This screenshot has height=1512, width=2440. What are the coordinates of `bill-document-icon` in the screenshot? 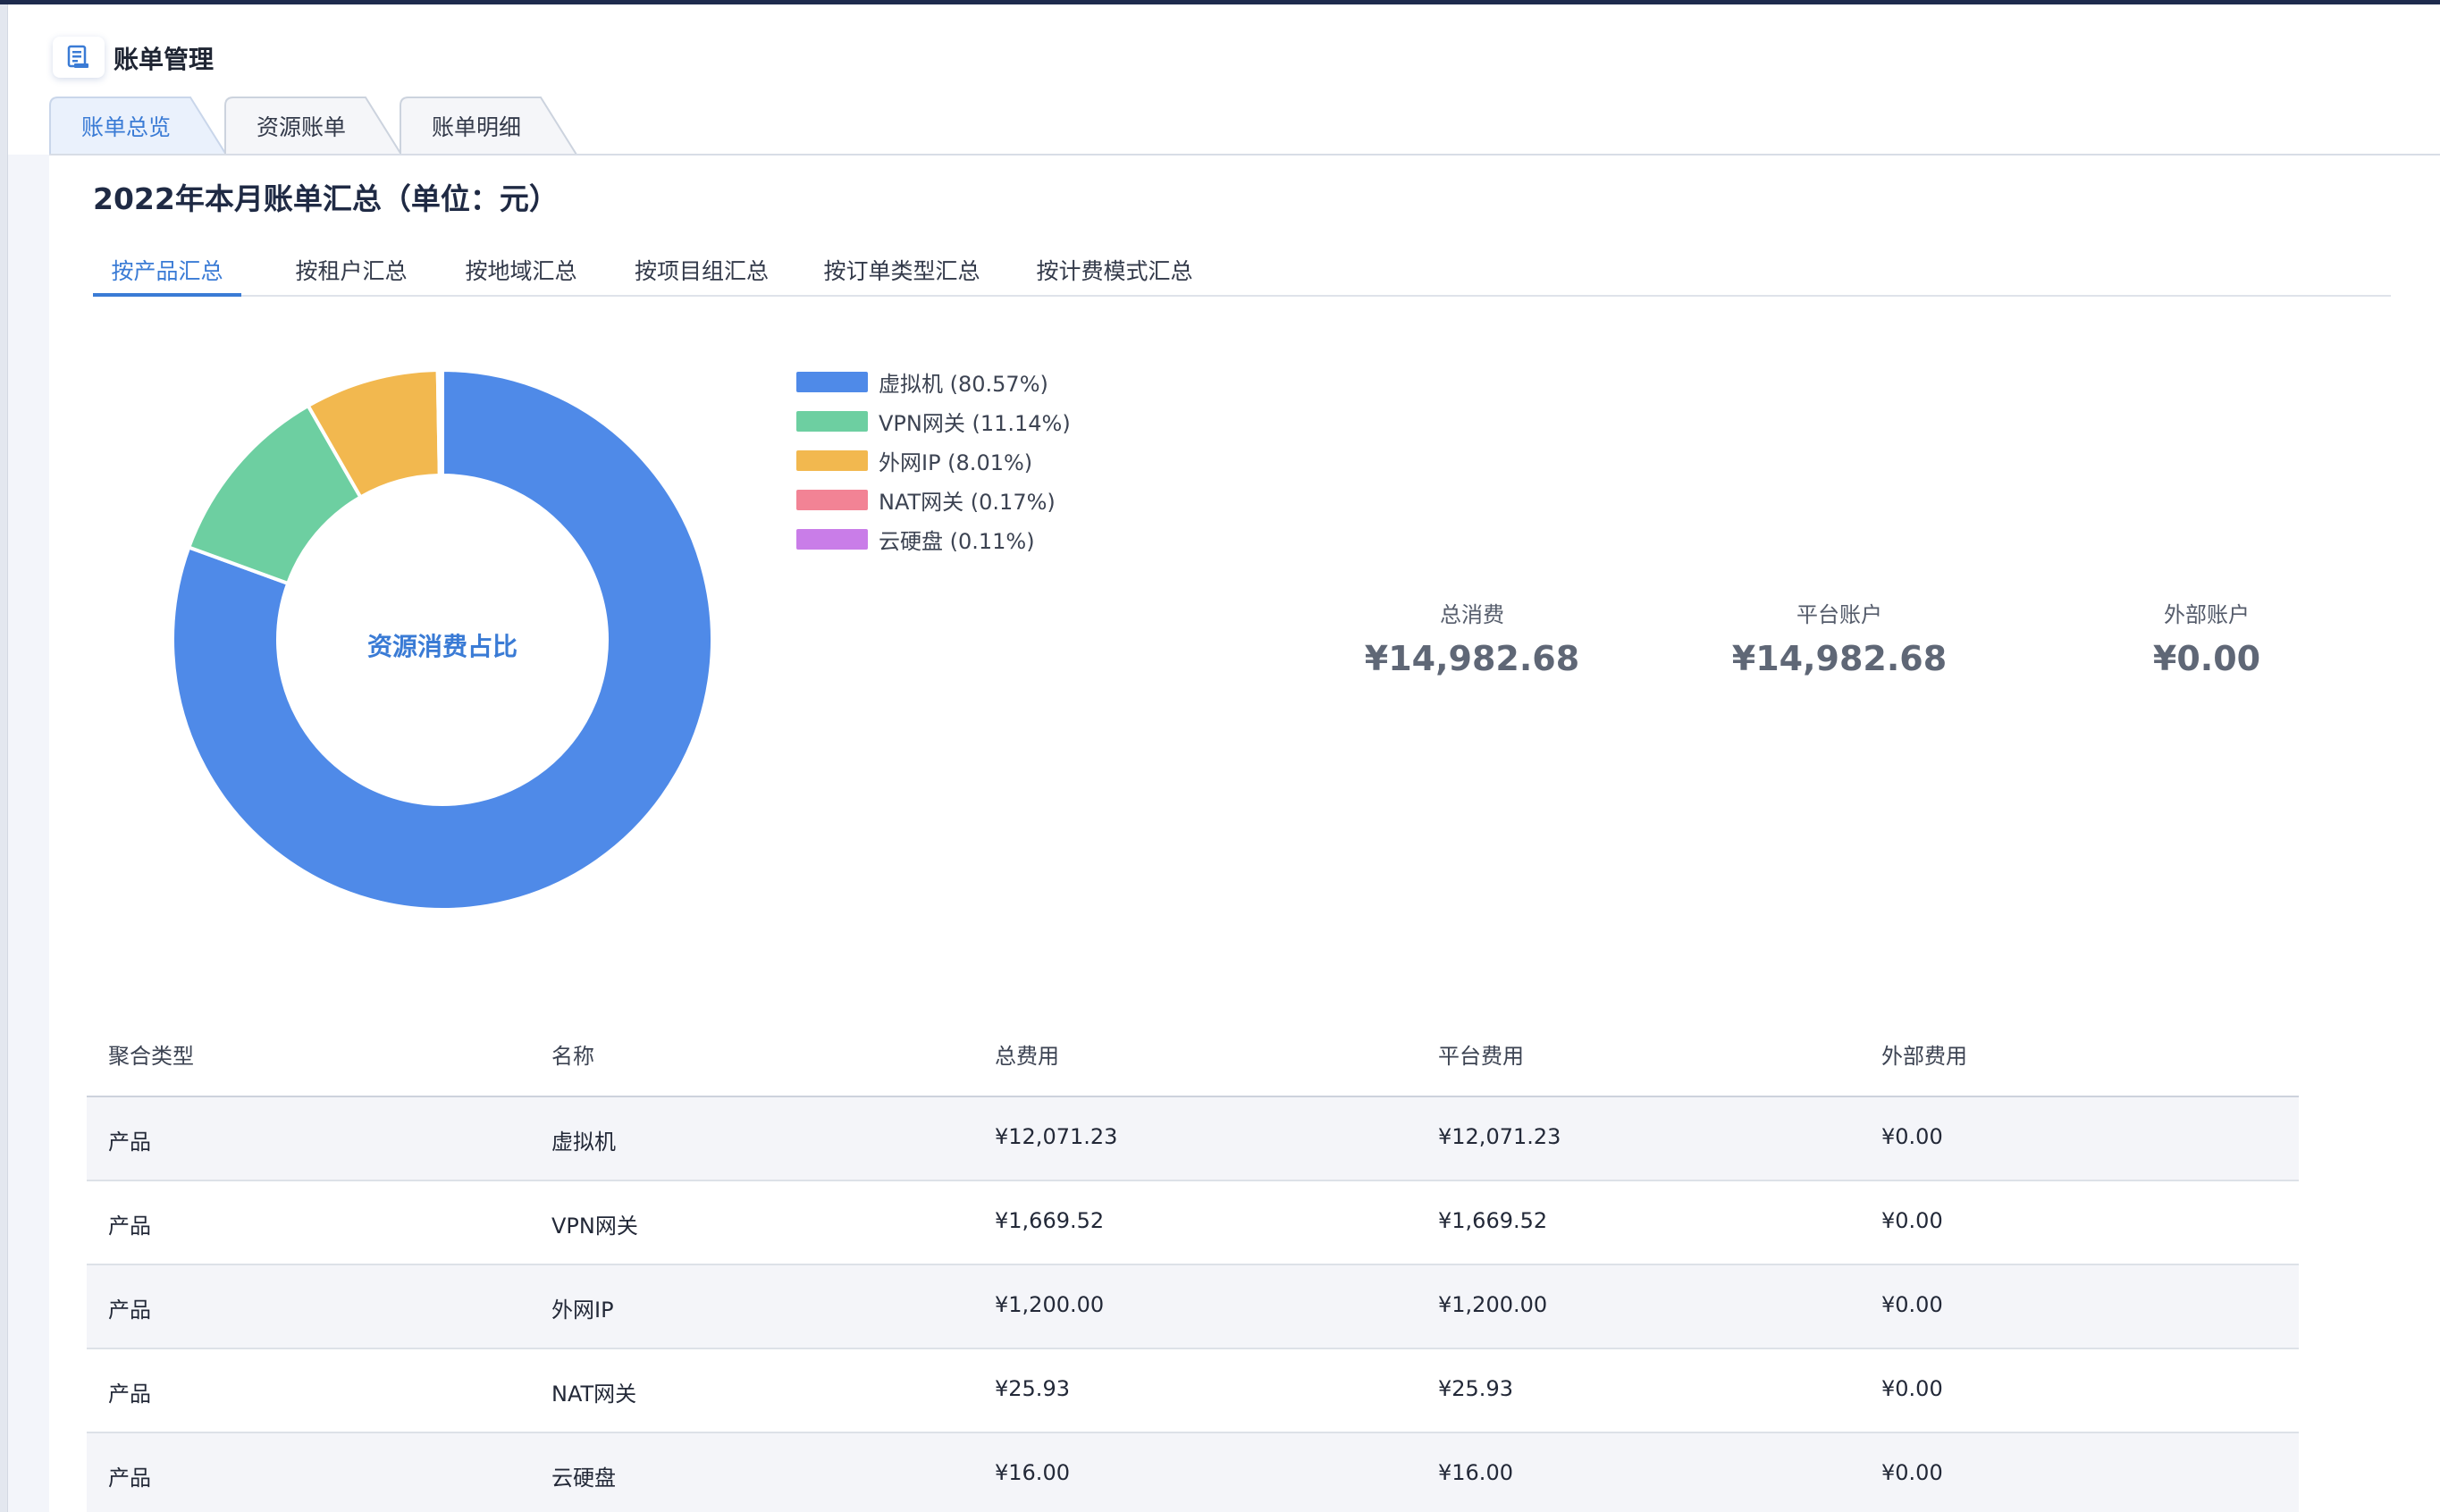 It's located at (79, 57).